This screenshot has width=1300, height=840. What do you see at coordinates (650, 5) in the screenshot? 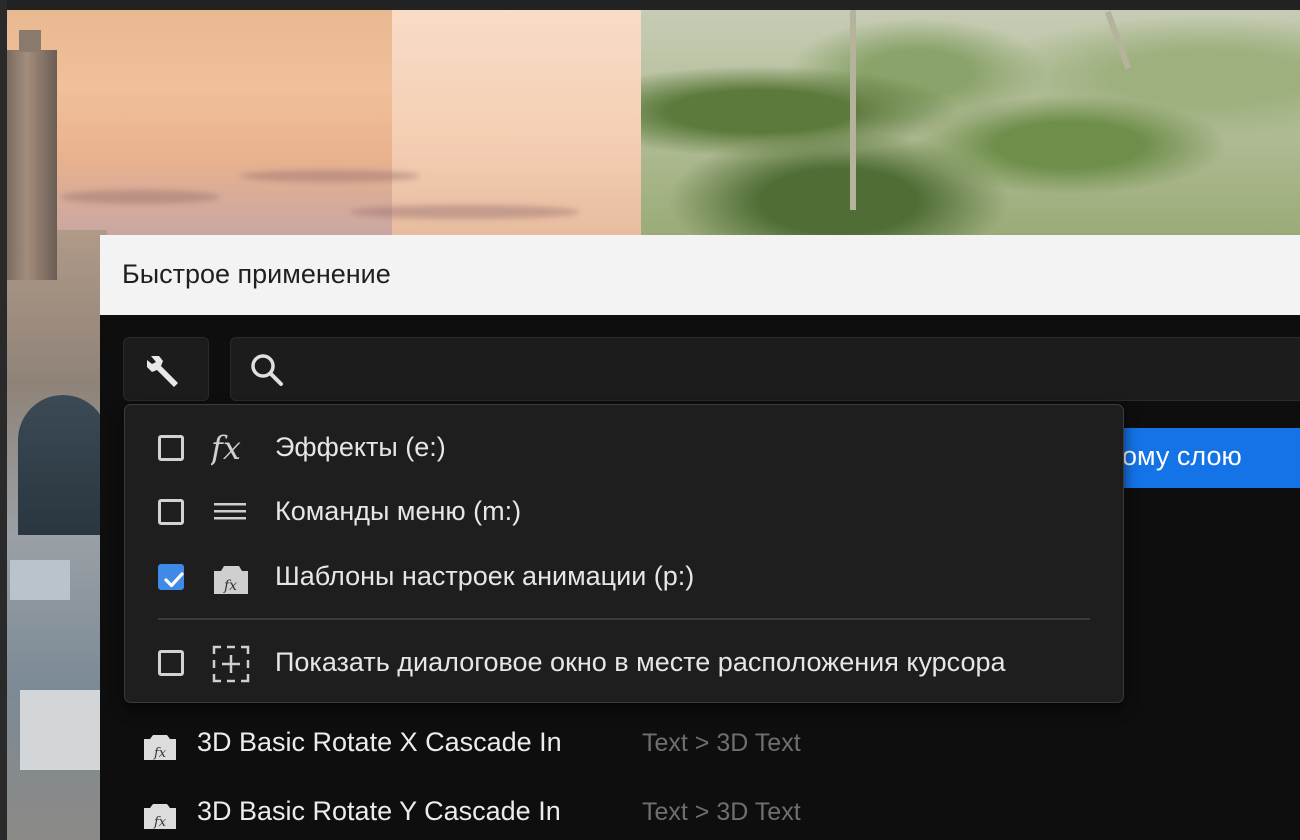
I see `top-bar` at bounding box center [650, 5].